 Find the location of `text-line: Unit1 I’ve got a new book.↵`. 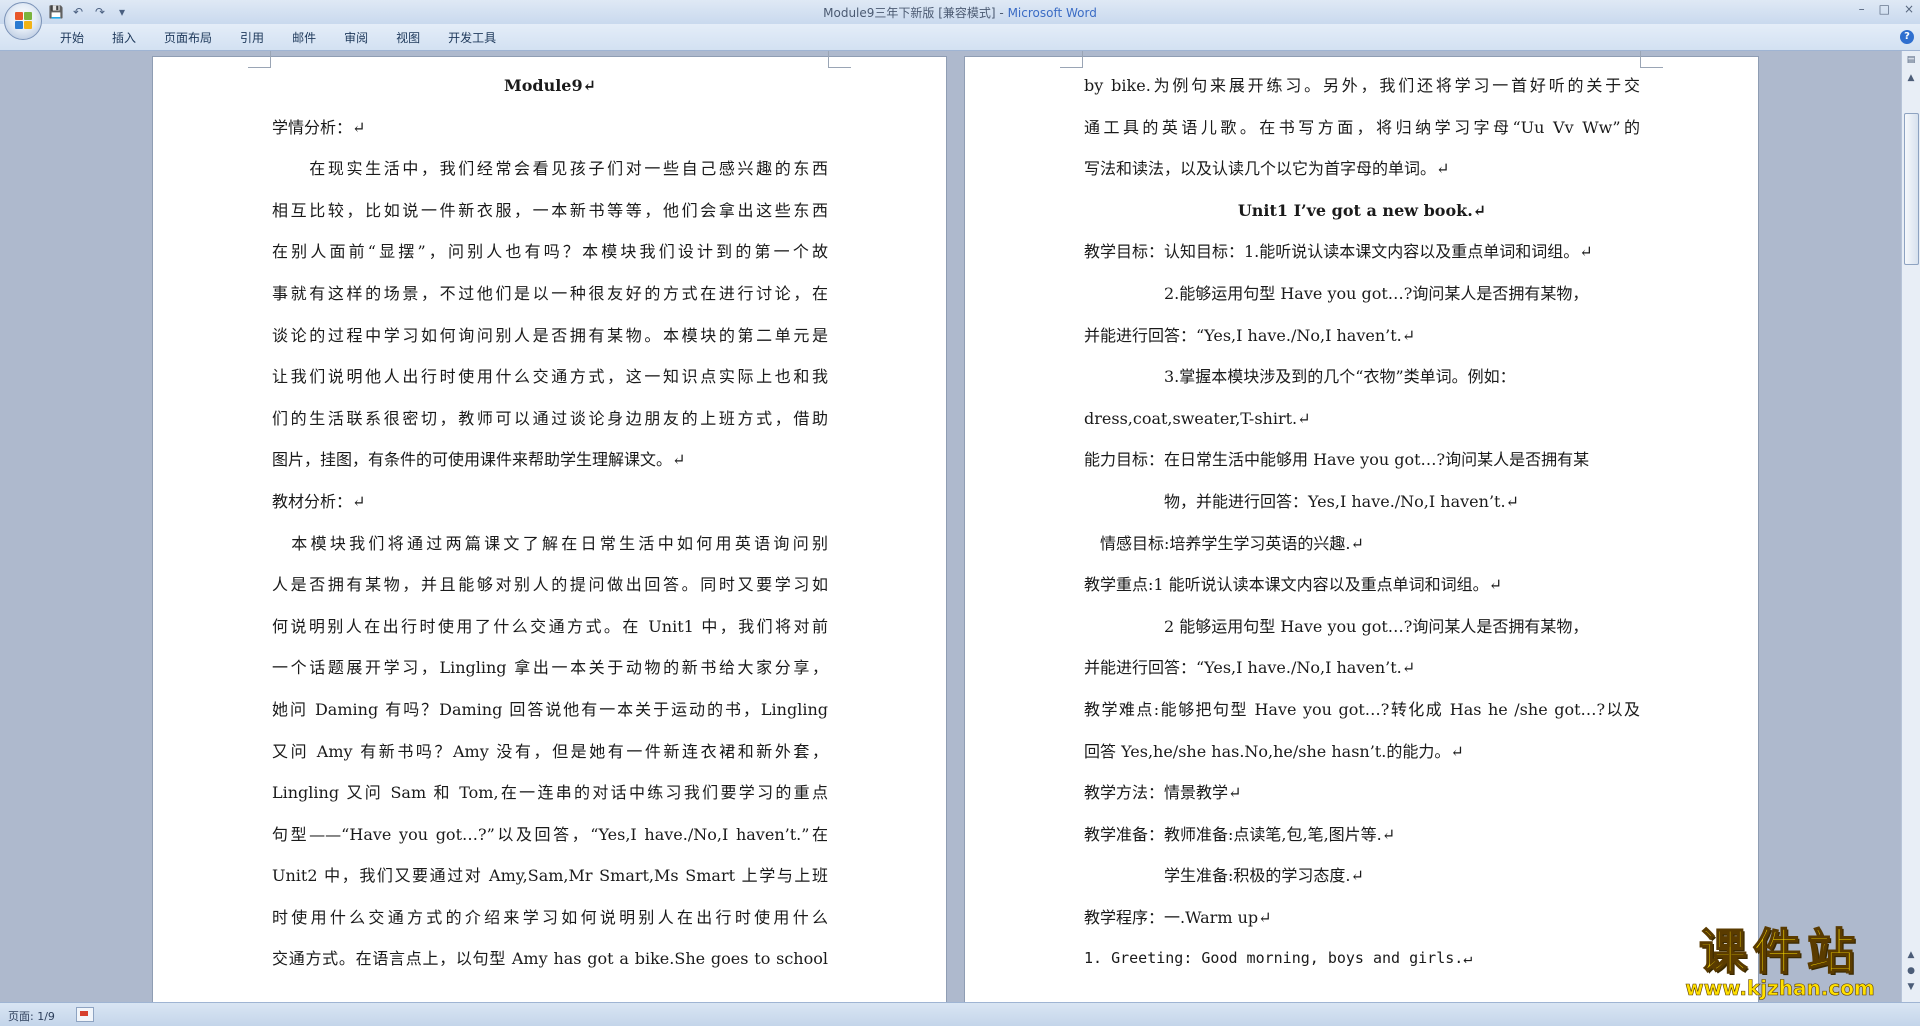

text-line: Unit1 I’ve got a new book.↵ is located at coordinates (1362, 210).